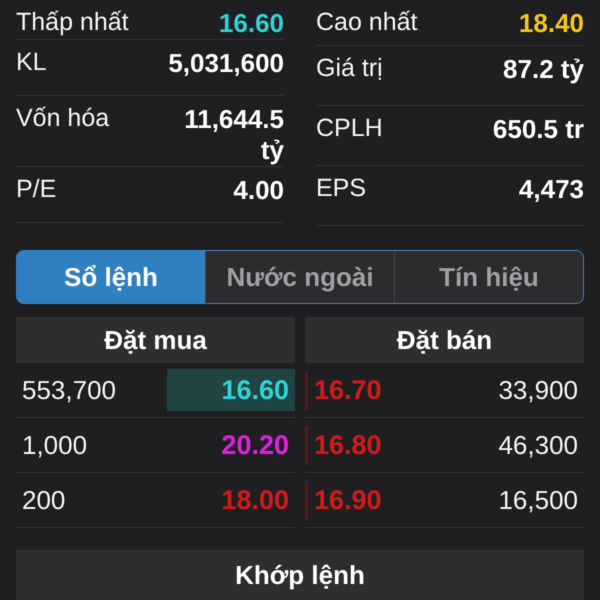 The height and width of the screenshot is (600, 600). I want to click on bid-header: Đặt mua, so click(155, 340).